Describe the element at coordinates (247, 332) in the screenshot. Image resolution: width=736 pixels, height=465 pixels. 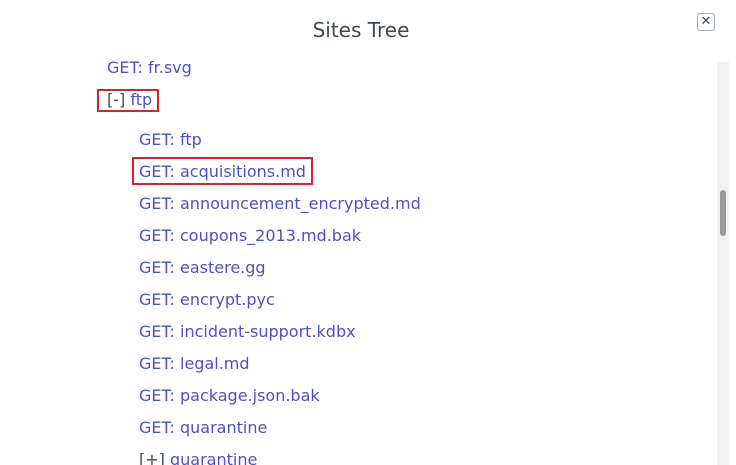
I see `tree-item-incident-support: GET: incident-support.kdbx` at that location.